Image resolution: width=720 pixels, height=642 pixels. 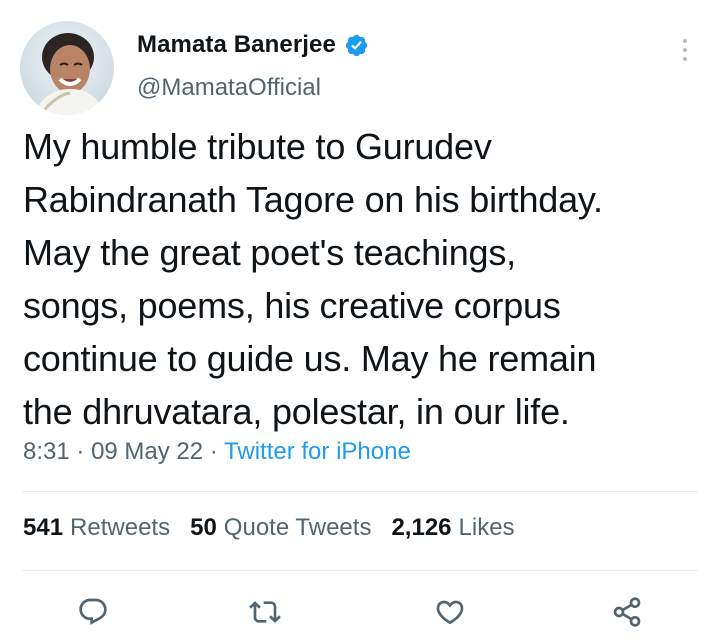 I want to click on tweet-stats: 541 Retweets 50 Quote Tweets 2,126 Likes, so click(x=269, y=528).